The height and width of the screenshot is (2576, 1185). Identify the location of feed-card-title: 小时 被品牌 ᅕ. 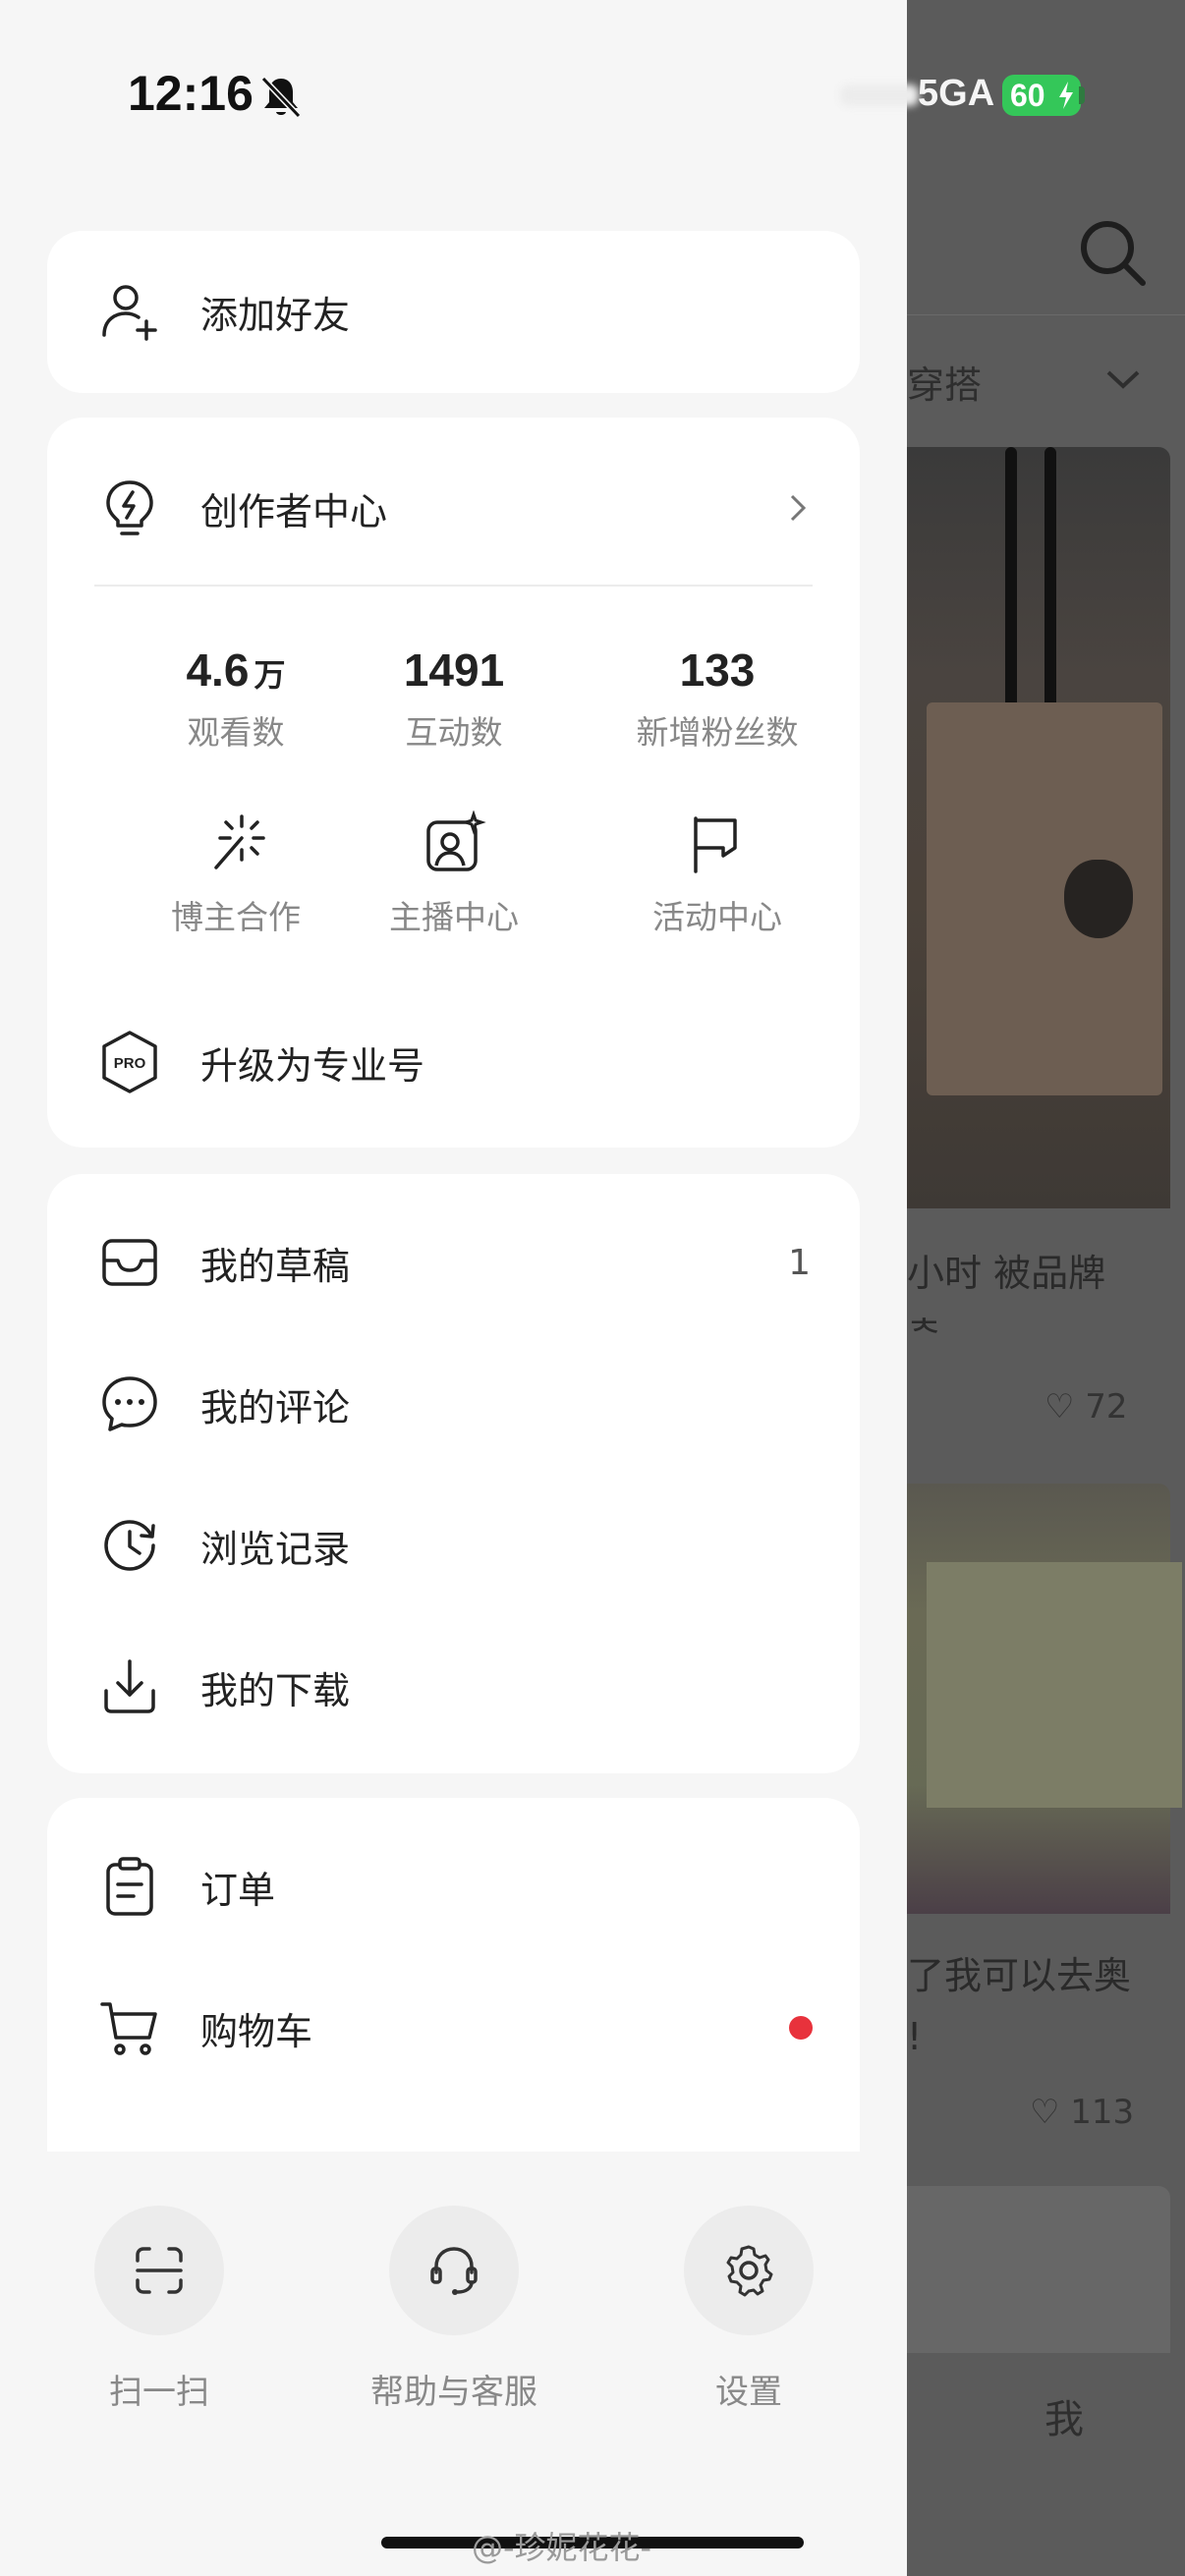
(1006, 1304).